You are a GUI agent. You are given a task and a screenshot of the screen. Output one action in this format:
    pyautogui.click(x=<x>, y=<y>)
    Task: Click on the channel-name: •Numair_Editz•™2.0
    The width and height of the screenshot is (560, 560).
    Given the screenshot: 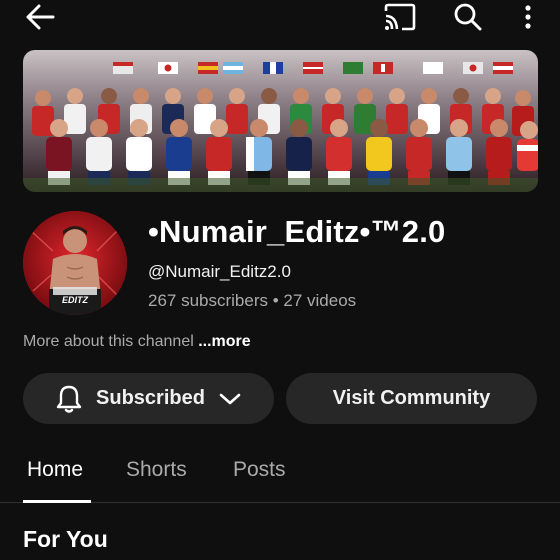 What is the action you would take?
    pyautogui.click(x=297, y=231)
    